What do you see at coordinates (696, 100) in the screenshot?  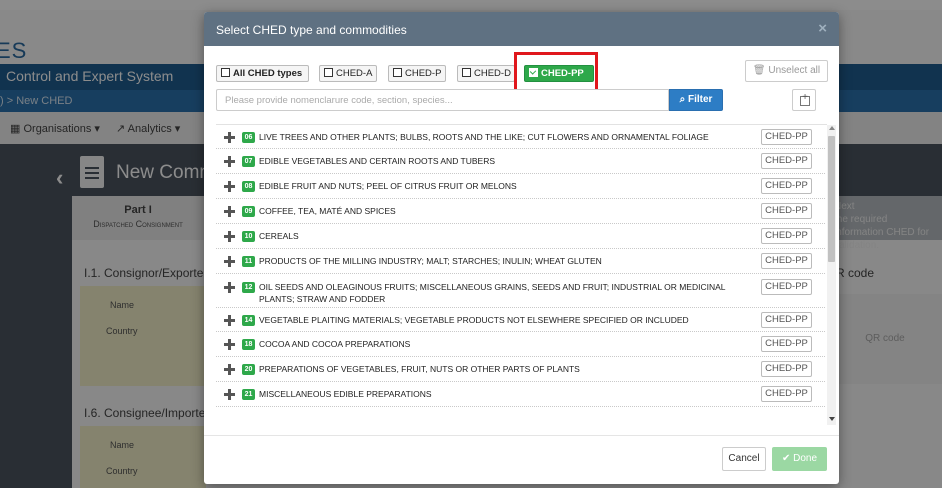 I see `filter-button: ⌕ Filter` at bounding box center [696, 100].